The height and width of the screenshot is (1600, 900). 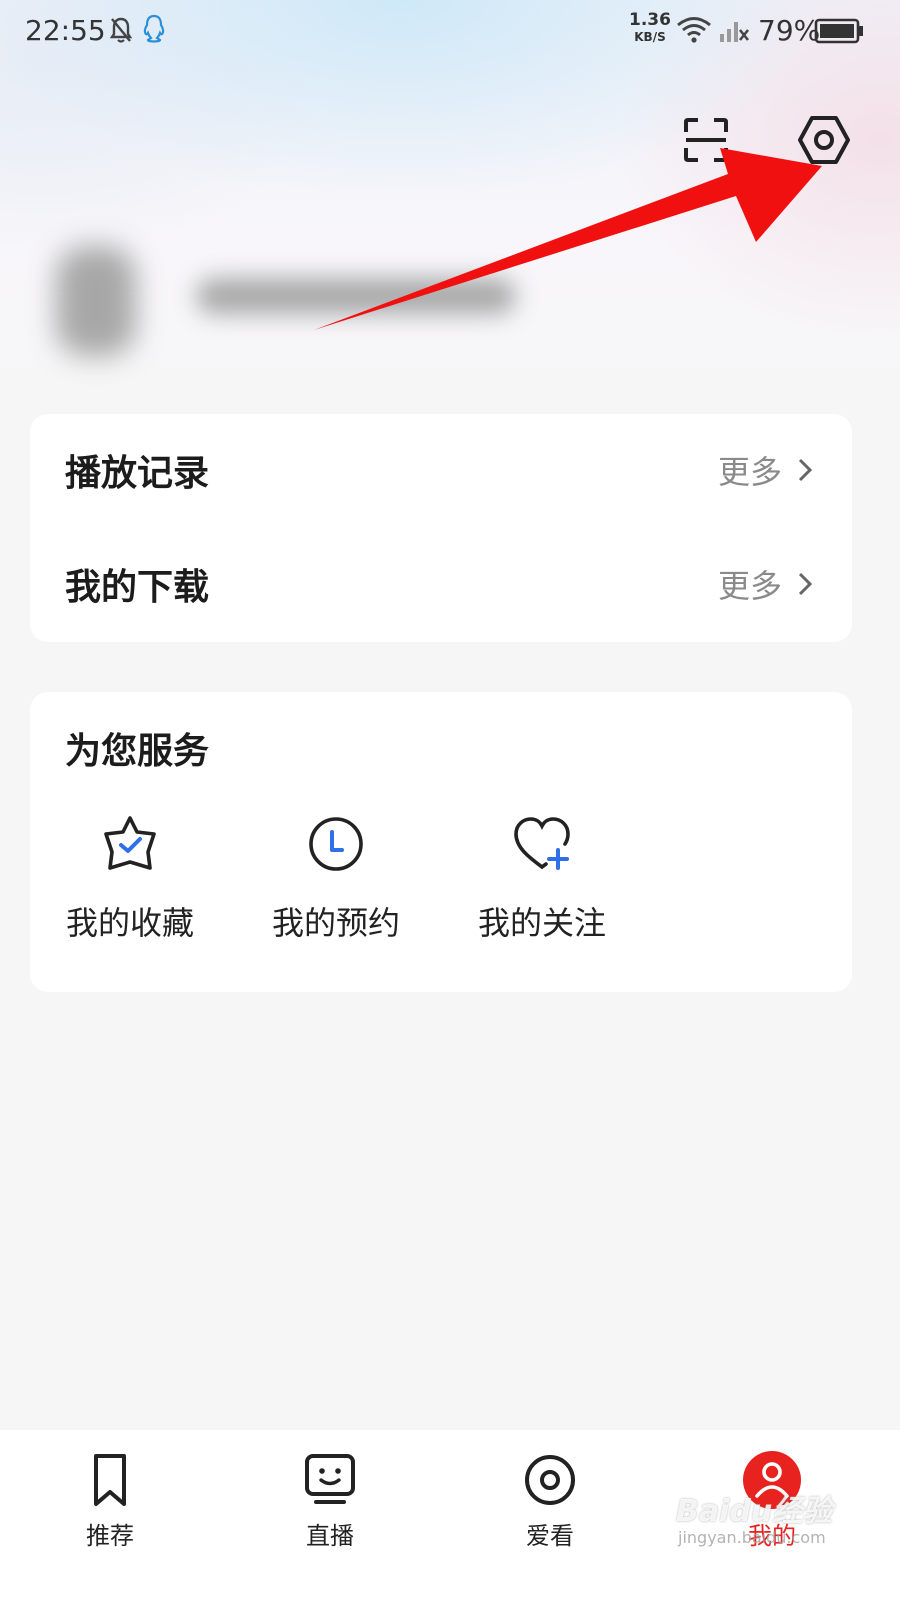 I want to click on signal-icon, so click(x=735, y=32).